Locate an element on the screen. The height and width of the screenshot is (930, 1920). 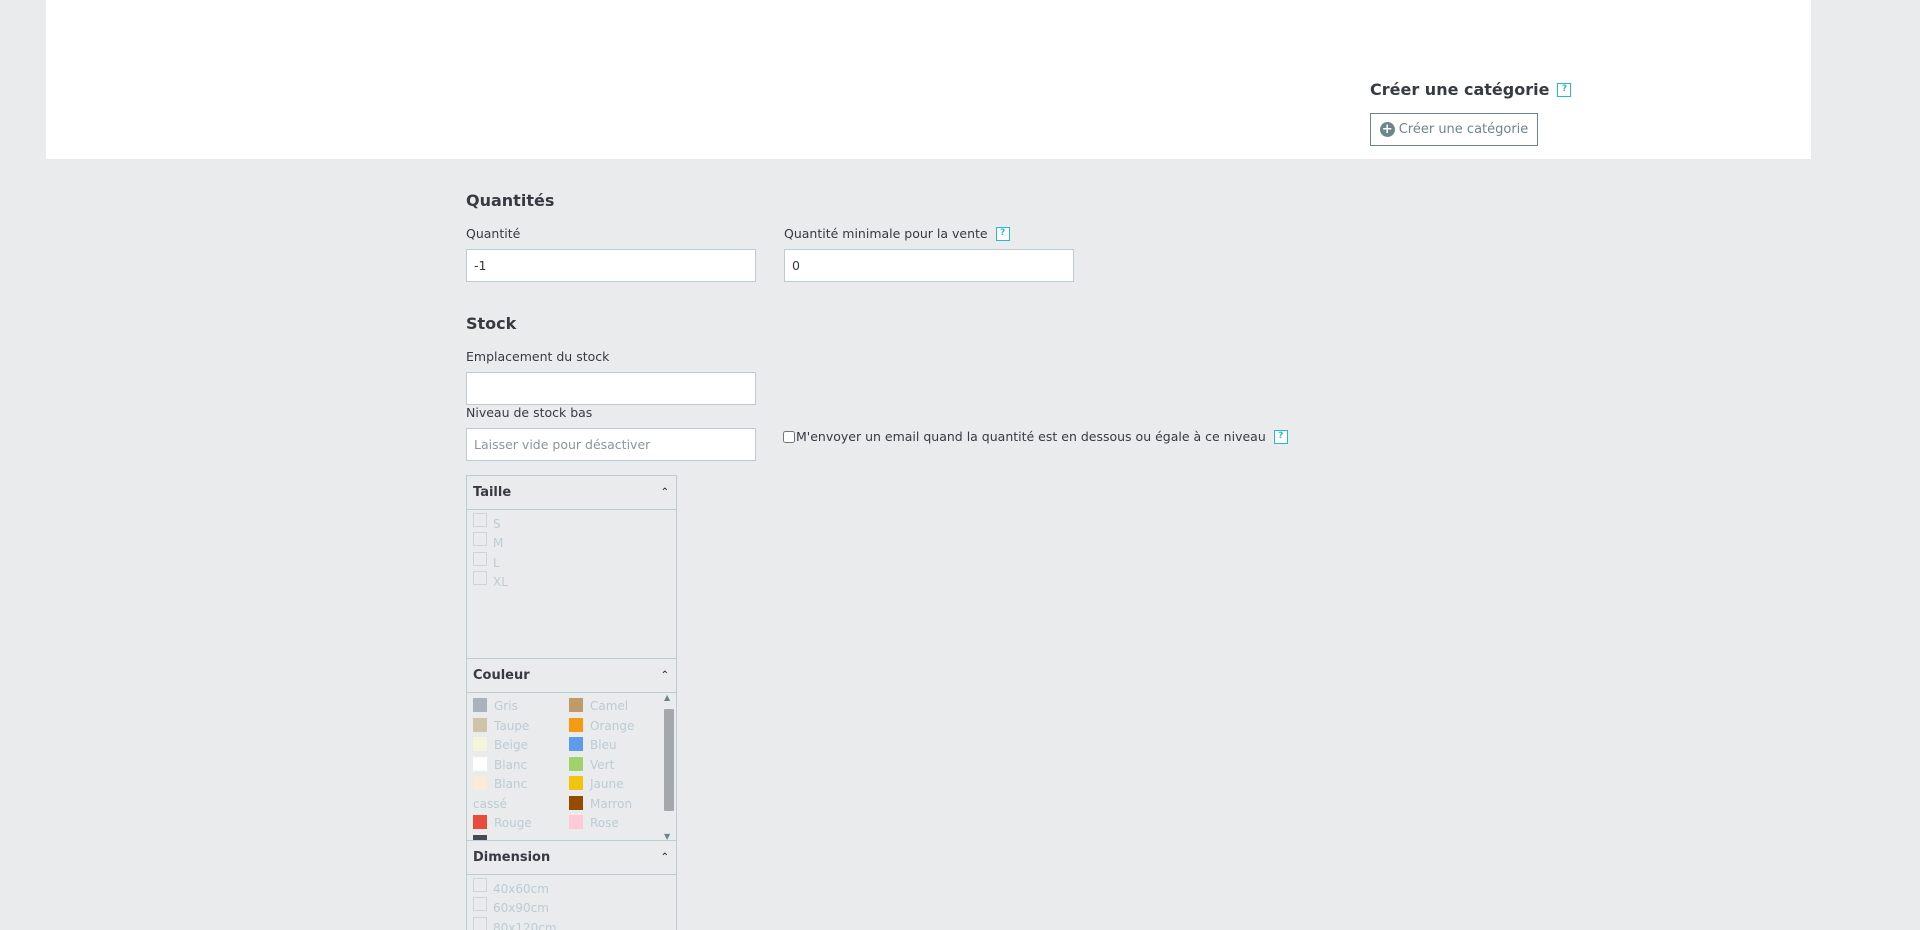
min-quantity-label: Quantité minimale pour la vente is located at coordinates (886, 233).